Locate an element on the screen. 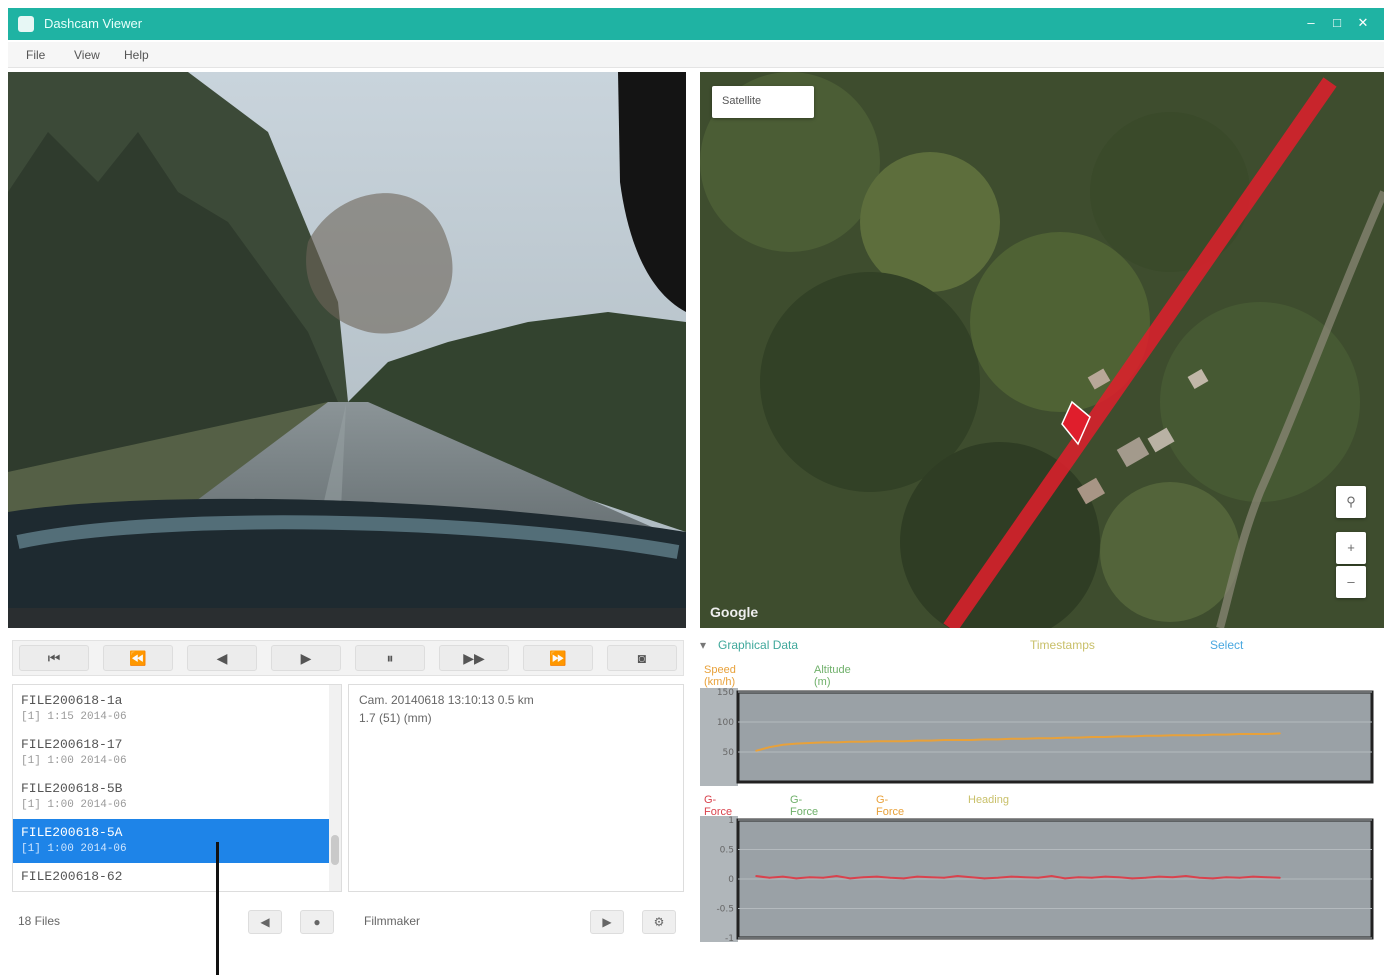 The image size is (1384, 975). skip-back-icon: ⏮ is located at coordinates (54, 658).